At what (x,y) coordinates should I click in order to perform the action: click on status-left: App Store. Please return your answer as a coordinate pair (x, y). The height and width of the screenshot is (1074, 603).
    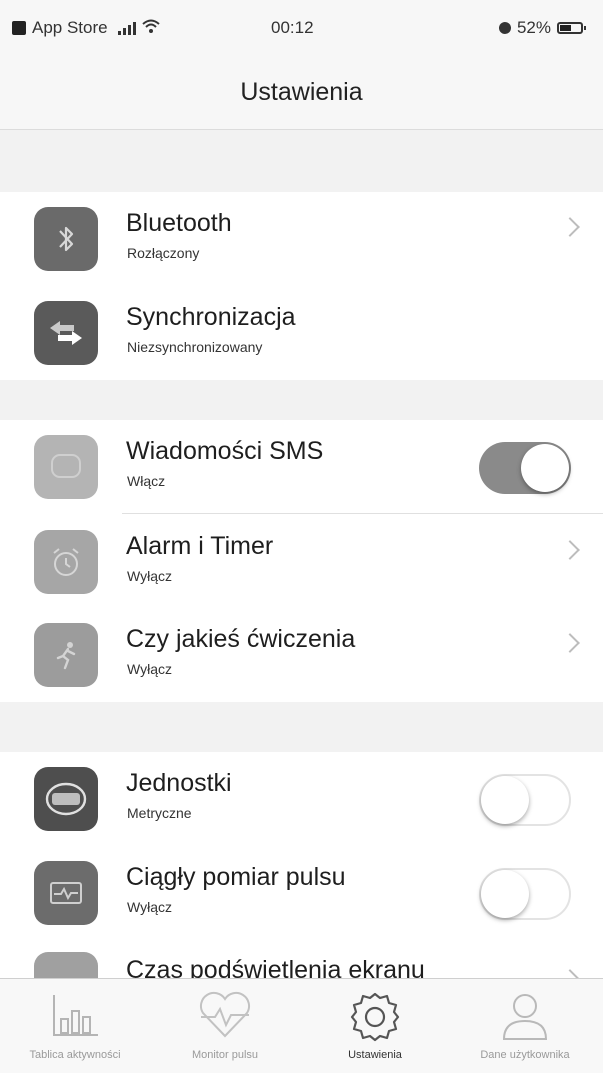
    Looking at the image, I should click on (86, 28).